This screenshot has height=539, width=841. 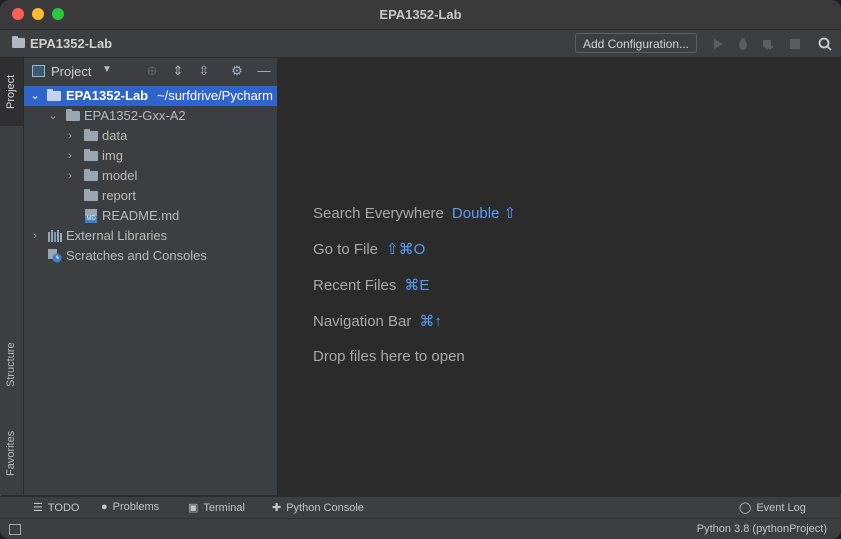 I want to click on tool-tab-terminal: ▣ Terminal, so click(x=216, y=507).